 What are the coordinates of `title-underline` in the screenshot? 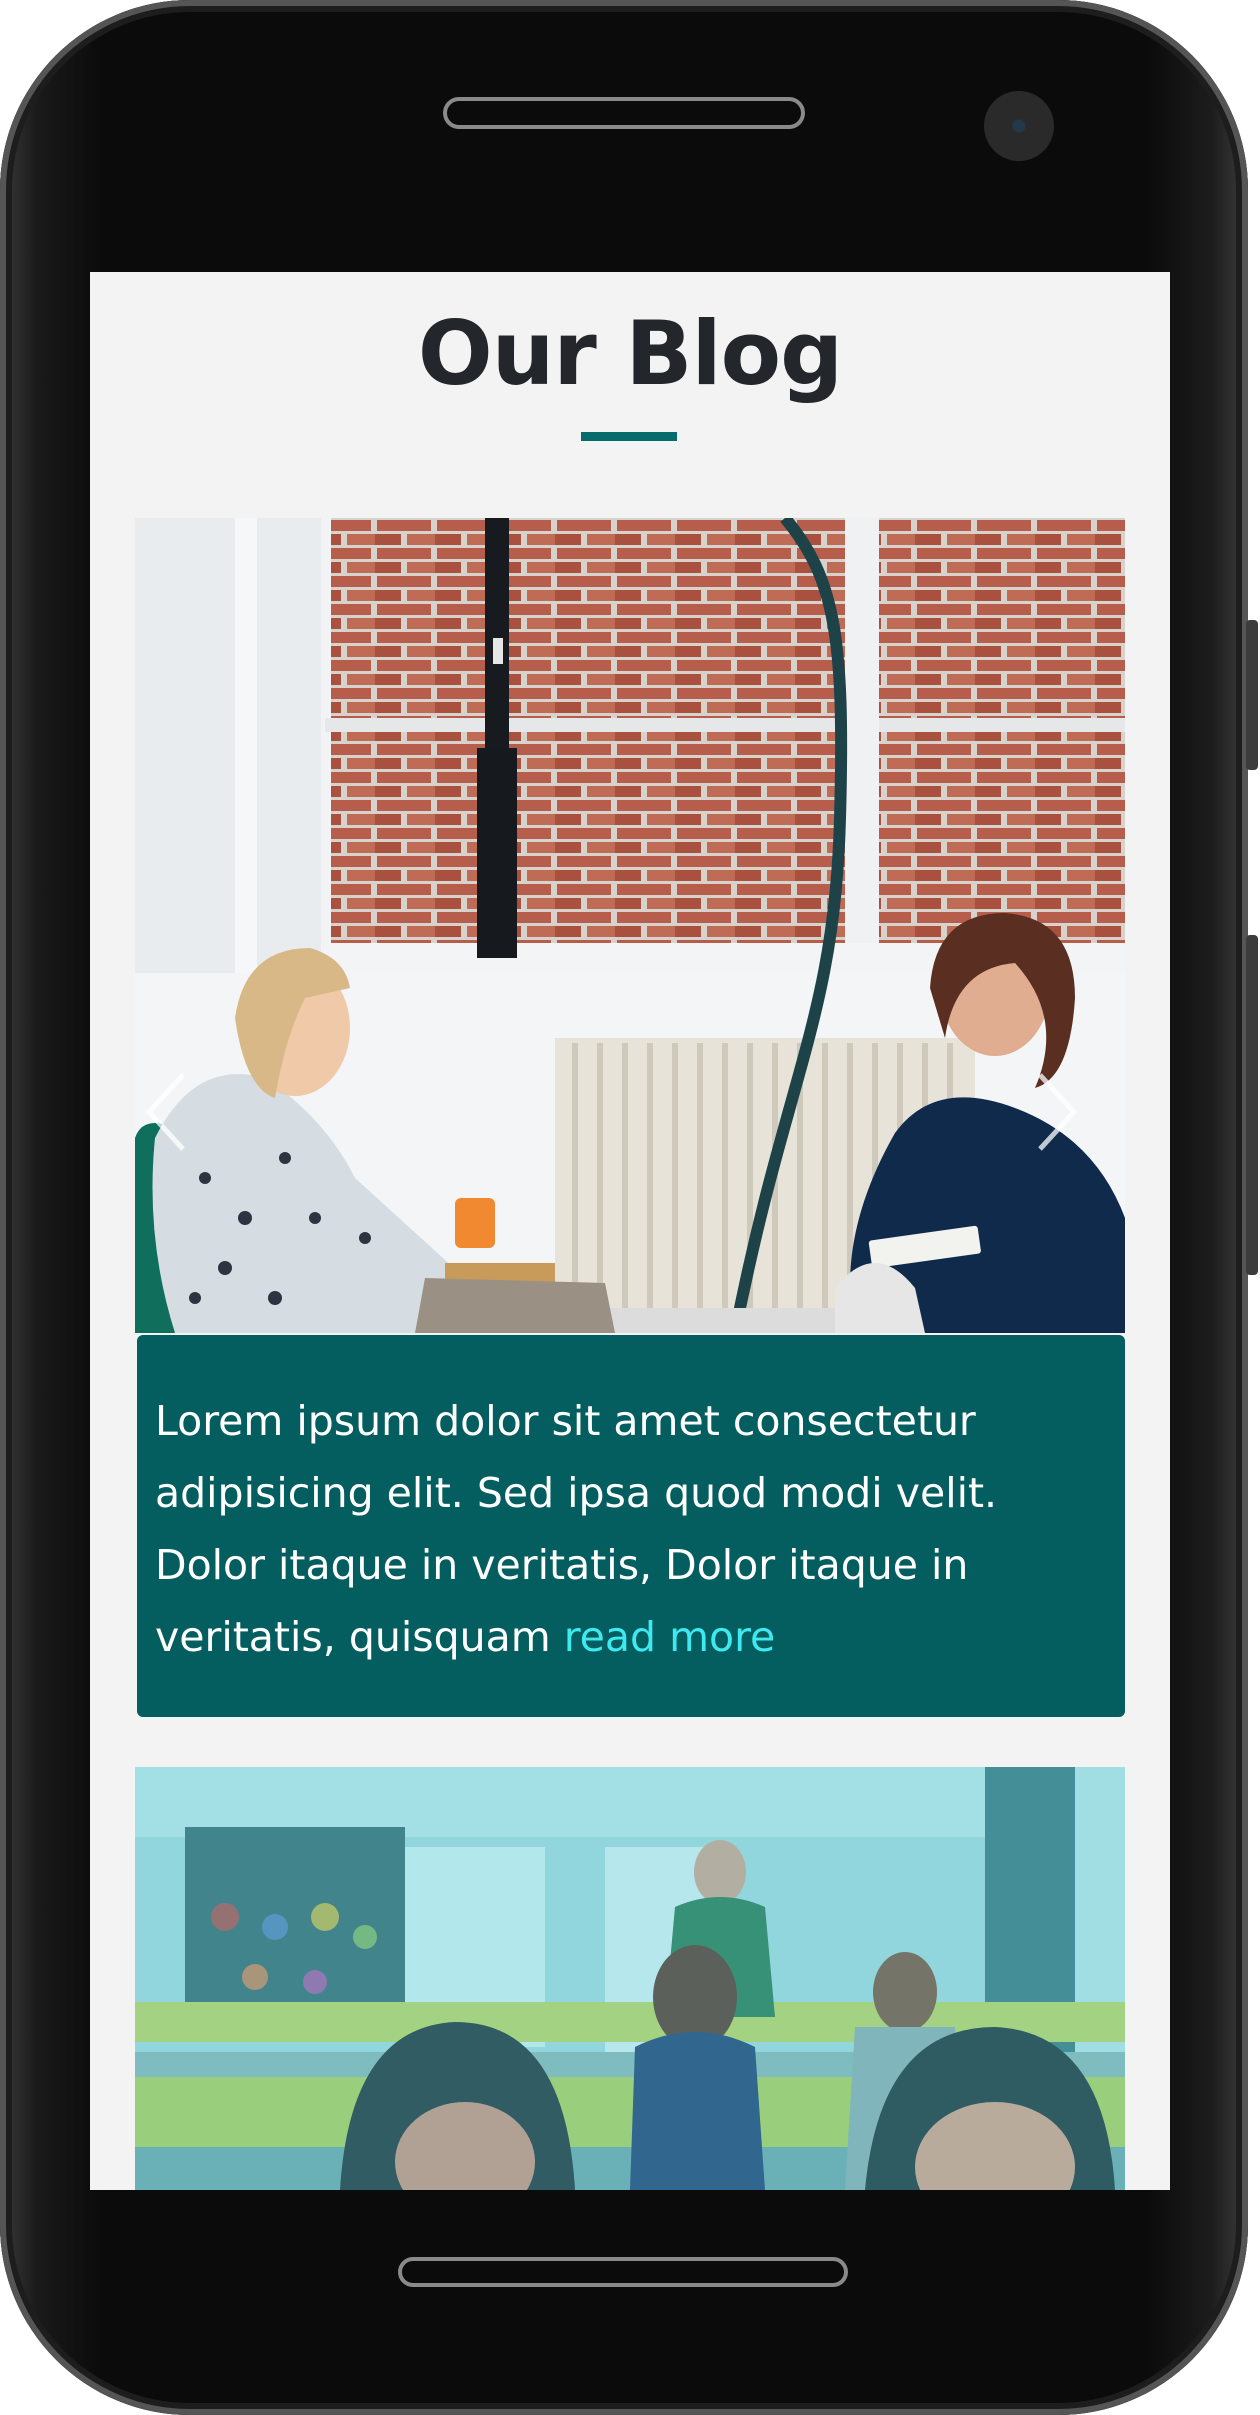 It's located at (629, 436).